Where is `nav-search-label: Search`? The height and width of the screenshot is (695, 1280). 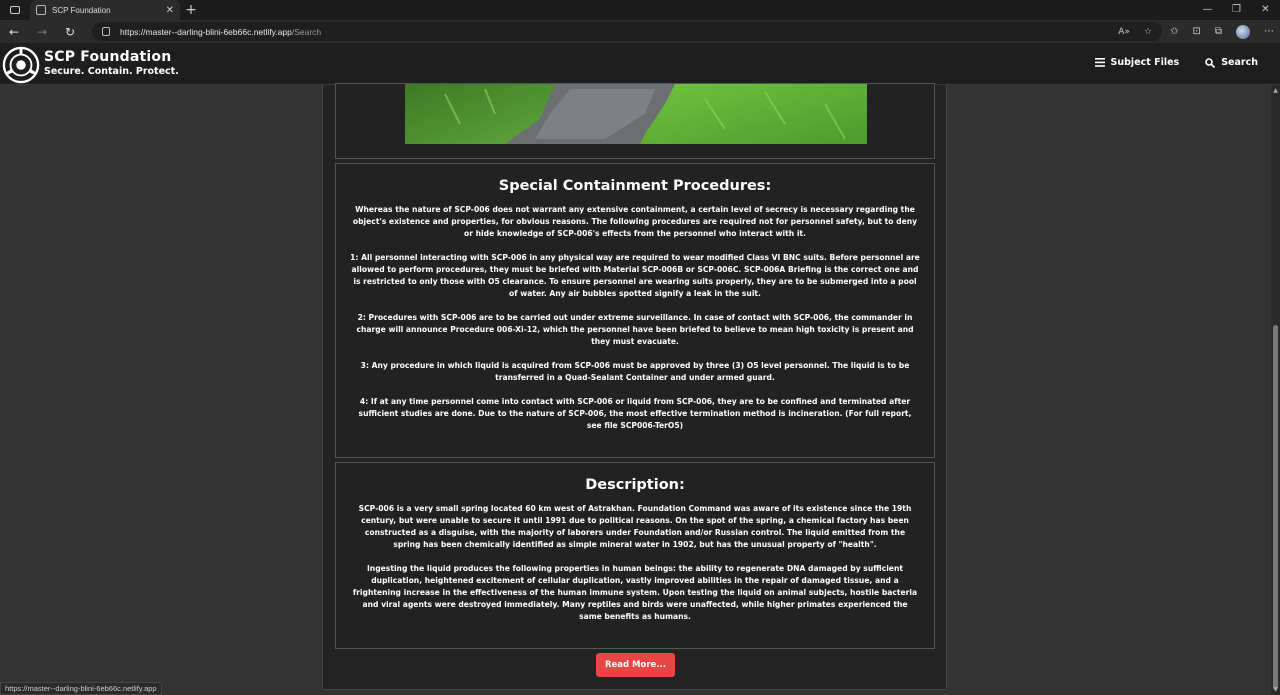 nav-search-label: Search is located at coordinates (1239, 62).